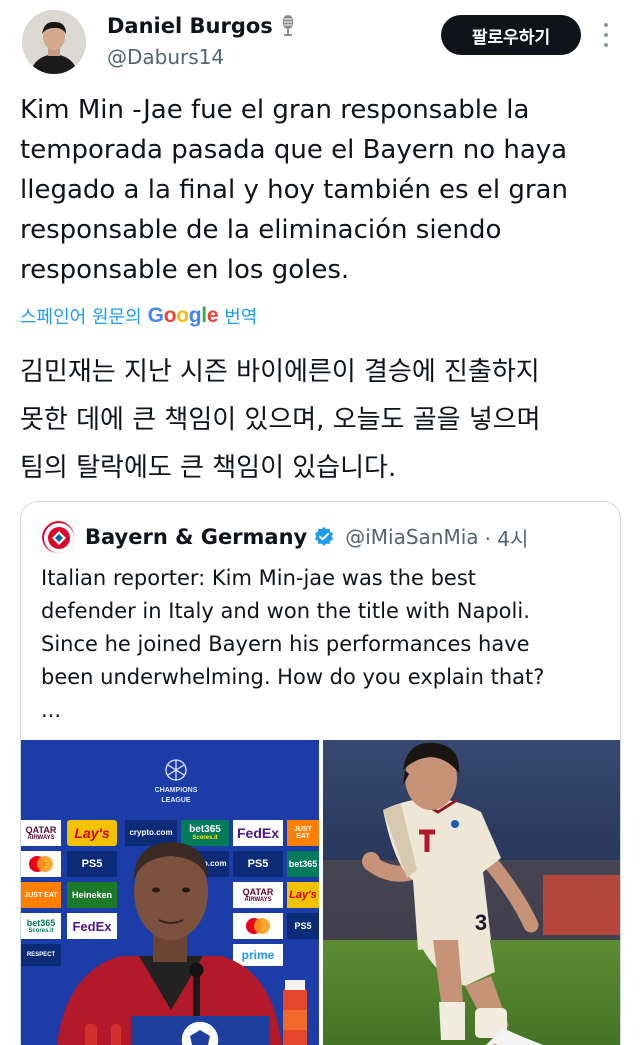 The image size is (640, 1045). What do you see at coordinates (481, 922) in the screenshot?
I see `shirt-number: 3` at bounding box center [481, 922].